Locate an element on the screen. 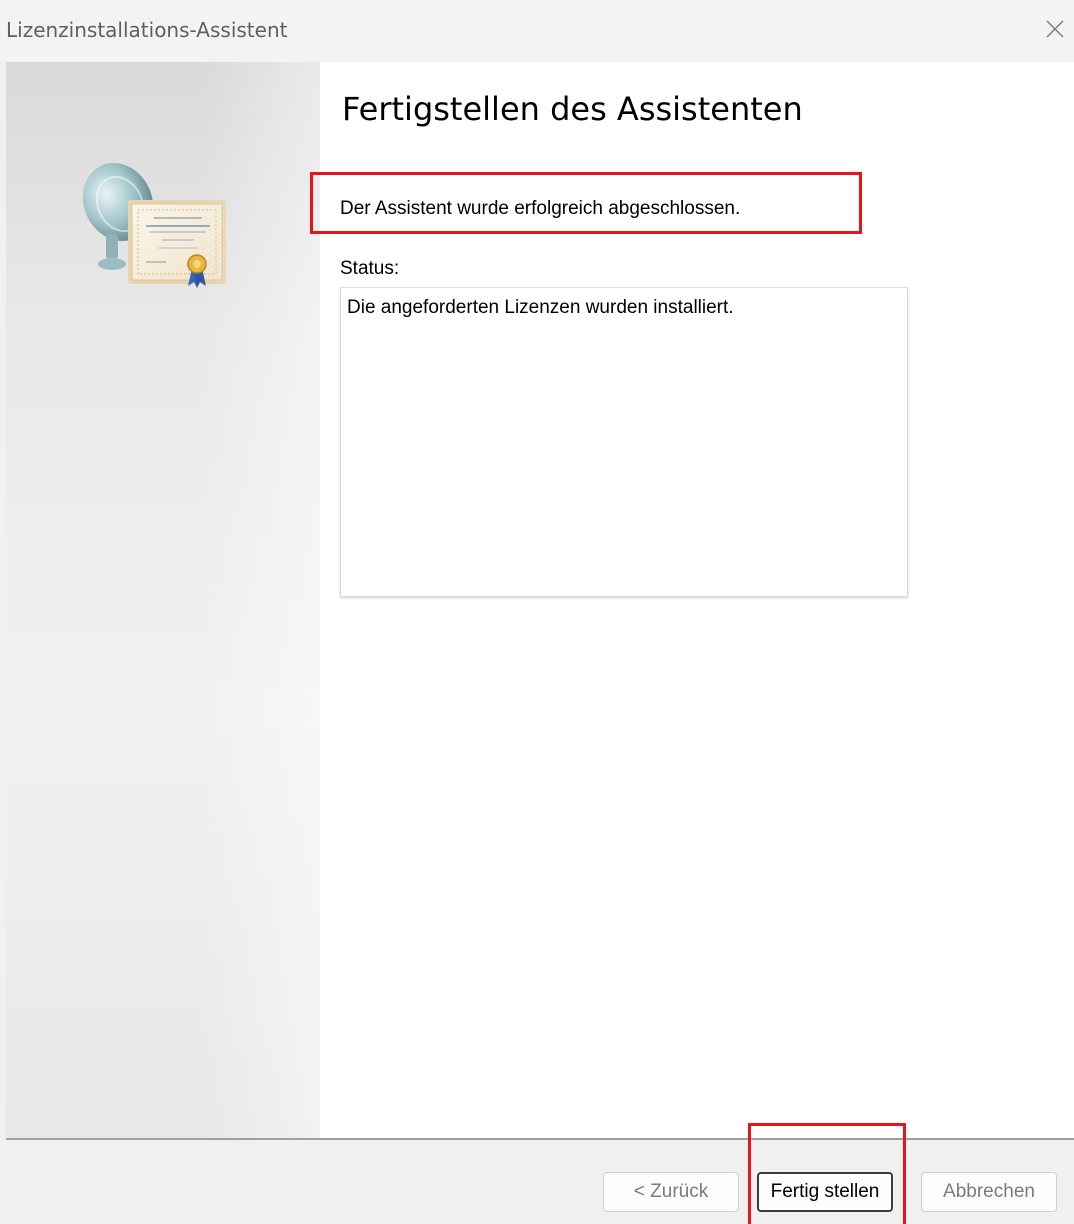 Image resolution: width=1074 pixels, height=1224 pixels. window-title: Lizenzinstallations-Assistent is located at coordinates (147, 30).